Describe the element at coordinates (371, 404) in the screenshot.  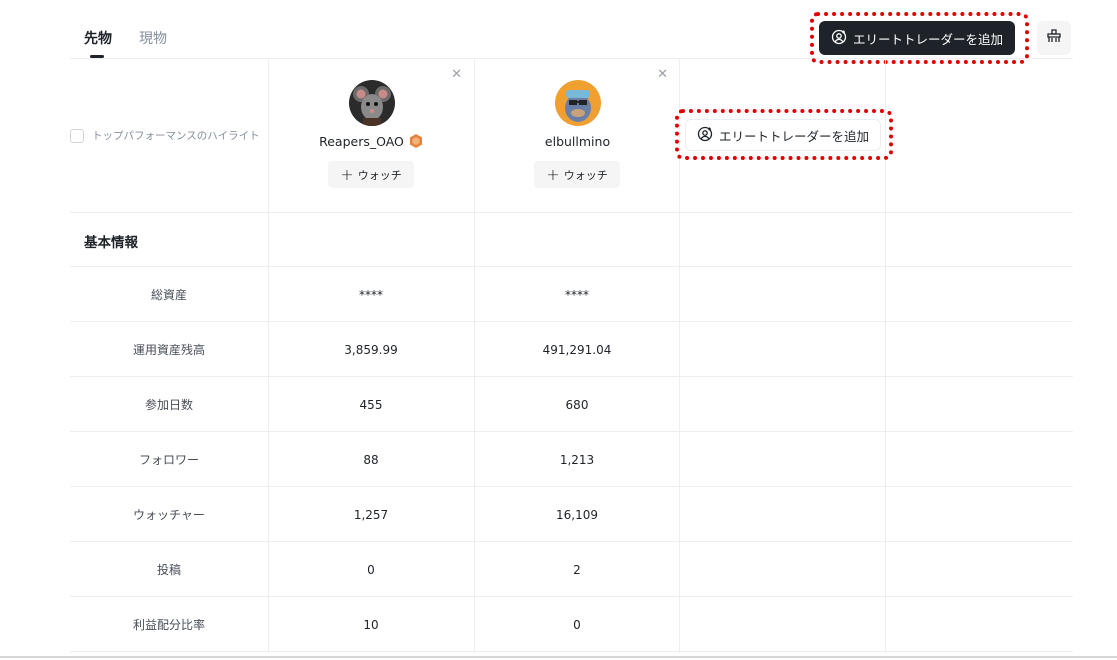
I see `row-value: 455` at that location.